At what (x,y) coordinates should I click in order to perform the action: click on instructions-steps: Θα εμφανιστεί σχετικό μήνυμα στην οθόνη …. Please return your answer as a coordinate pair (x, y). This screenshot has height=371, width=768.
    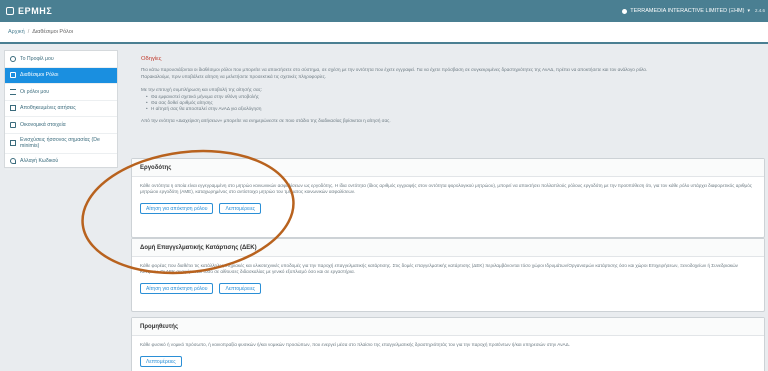
    Looking at the image, I should click on (448, 103).